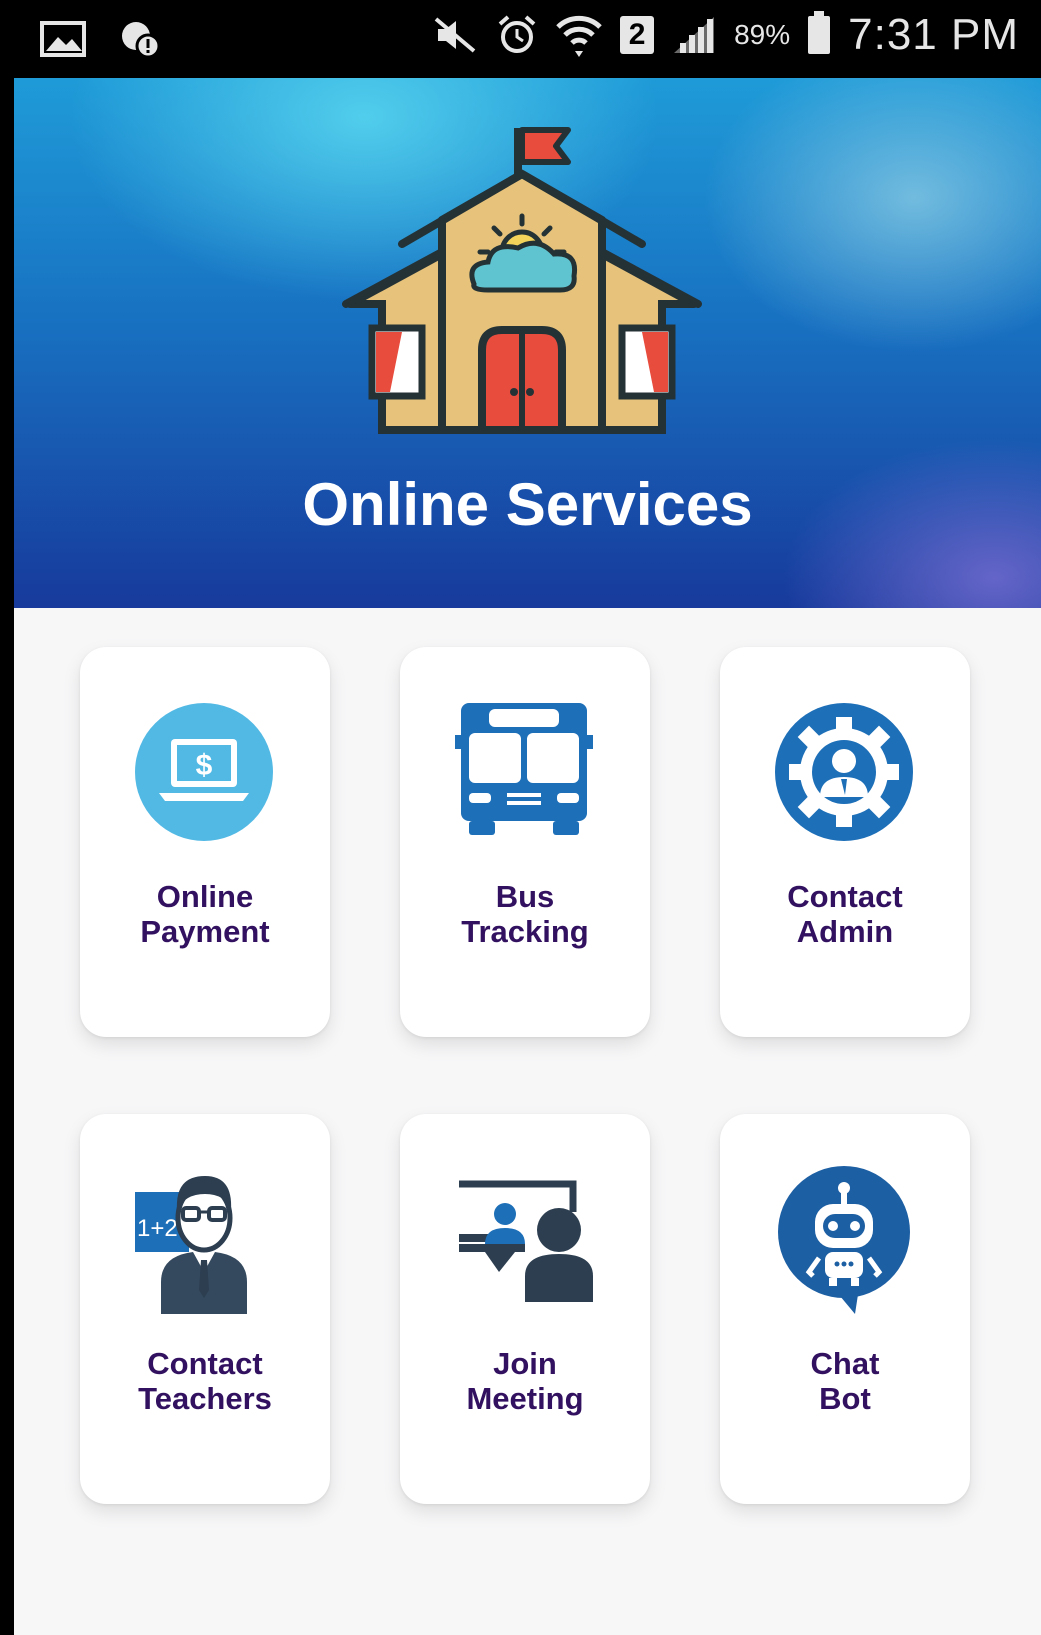  I want to click on service-label: Online Payment, so click(205, 914).